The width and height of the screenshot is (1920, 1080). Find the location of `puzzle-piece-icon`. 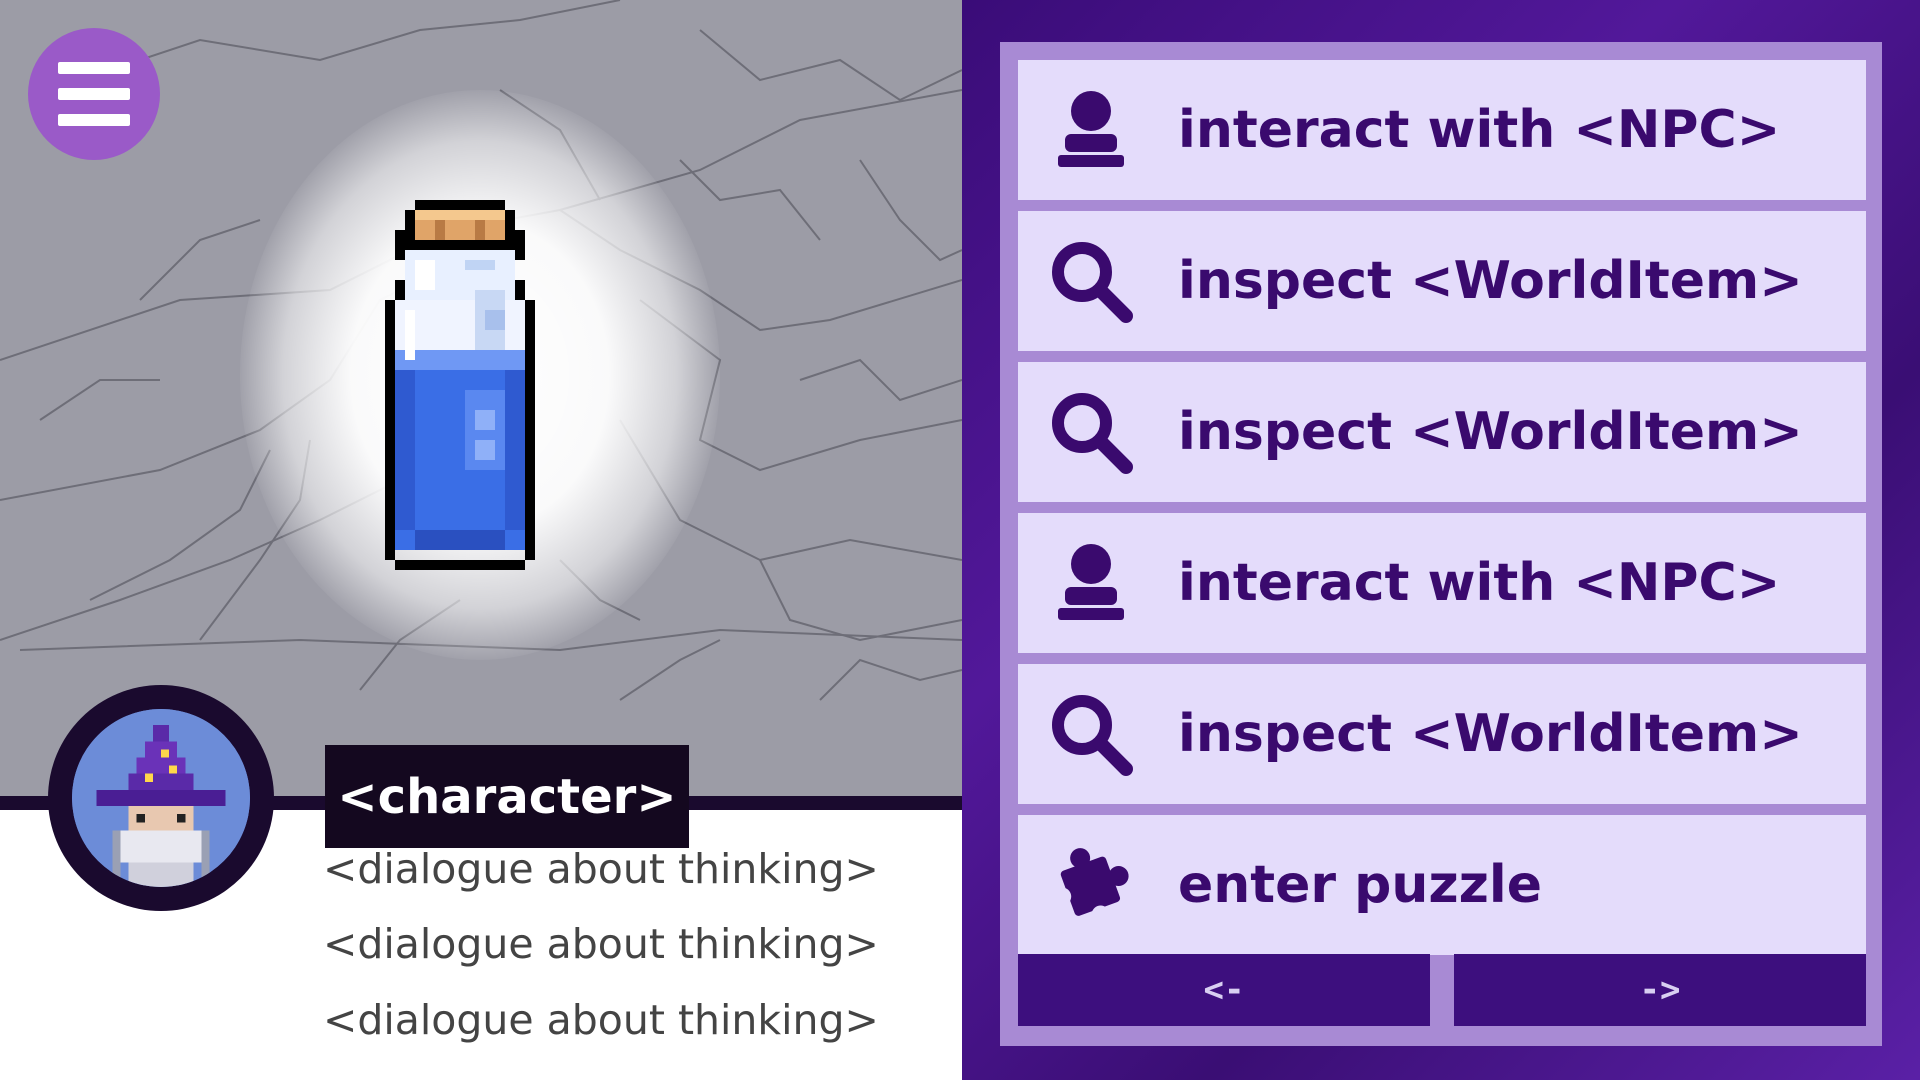

puzzle-piece-icon is located at coordinates (1091, 886).